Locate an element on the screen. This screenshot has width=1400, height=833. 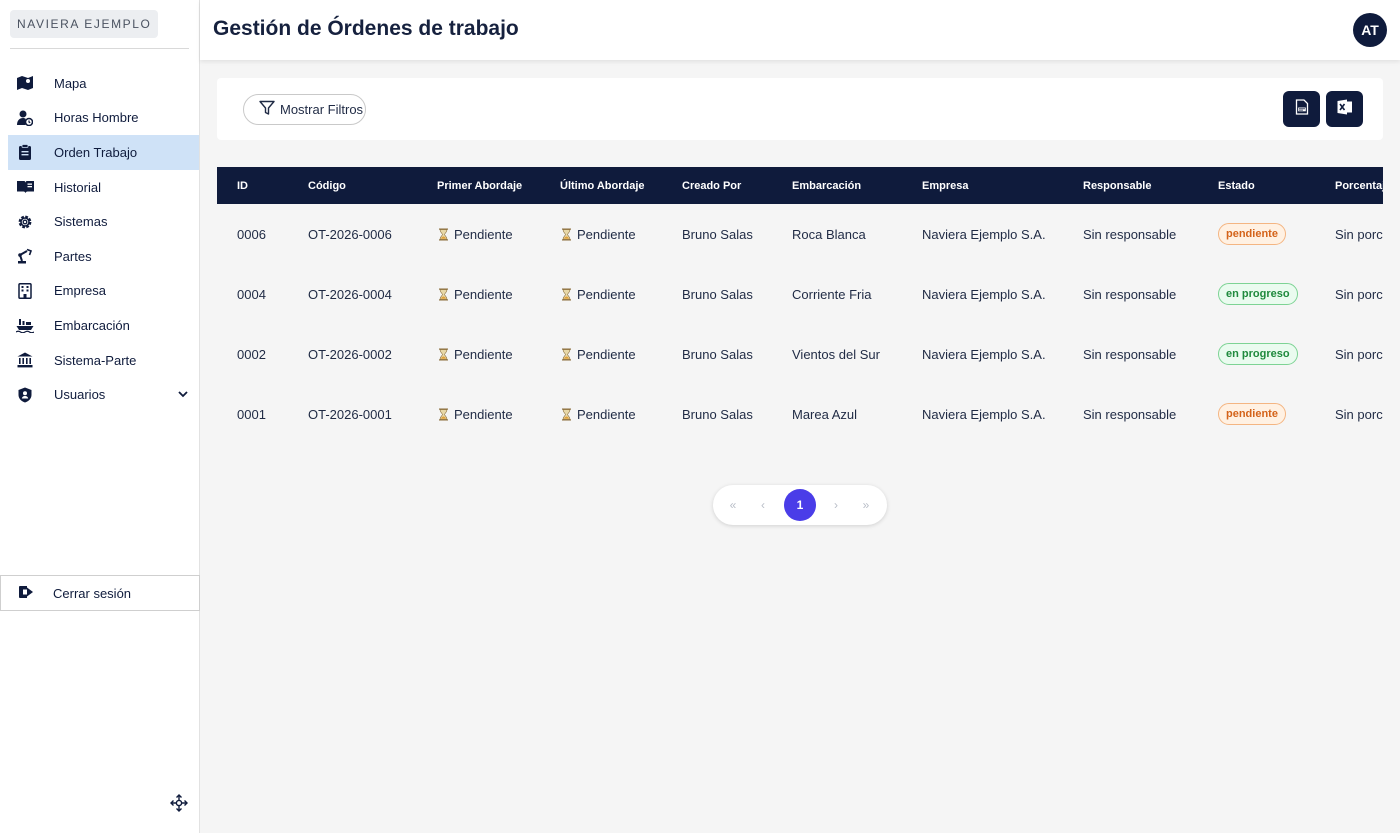
export-pdf-button is located at coordinates (1301, 109).